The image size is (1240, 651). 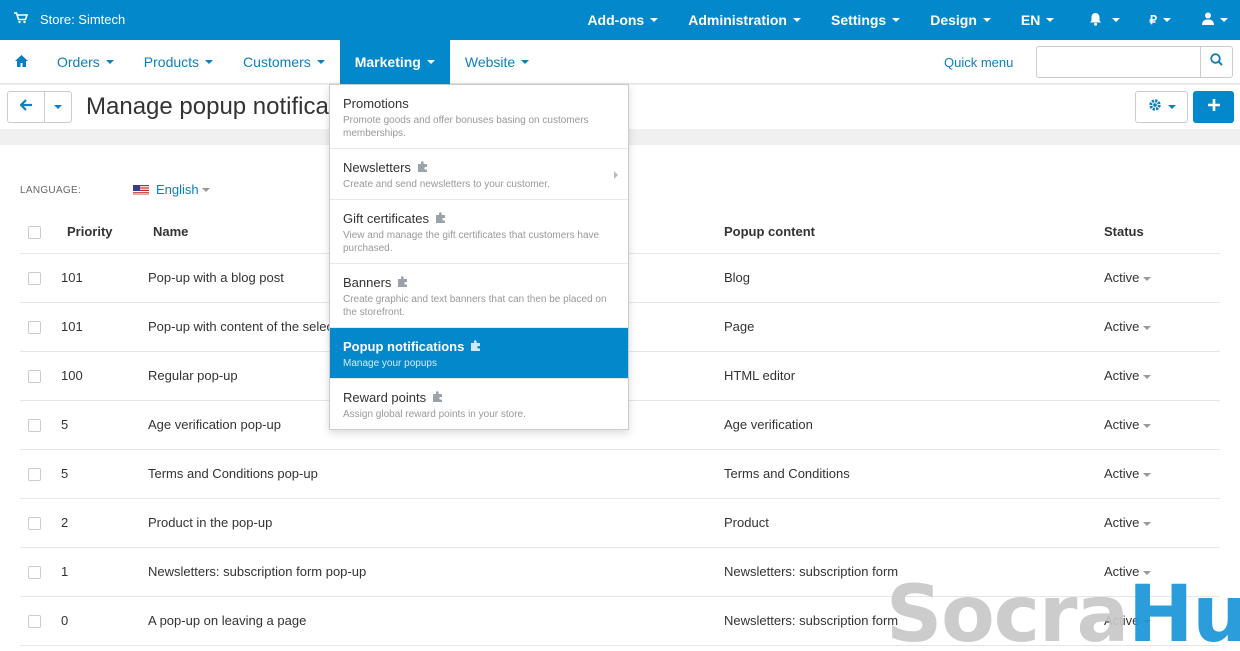 What do you see at coordinates (178, 62) in the screenshot?
I see `tab-products: Products` at bounding box center [178, 62].